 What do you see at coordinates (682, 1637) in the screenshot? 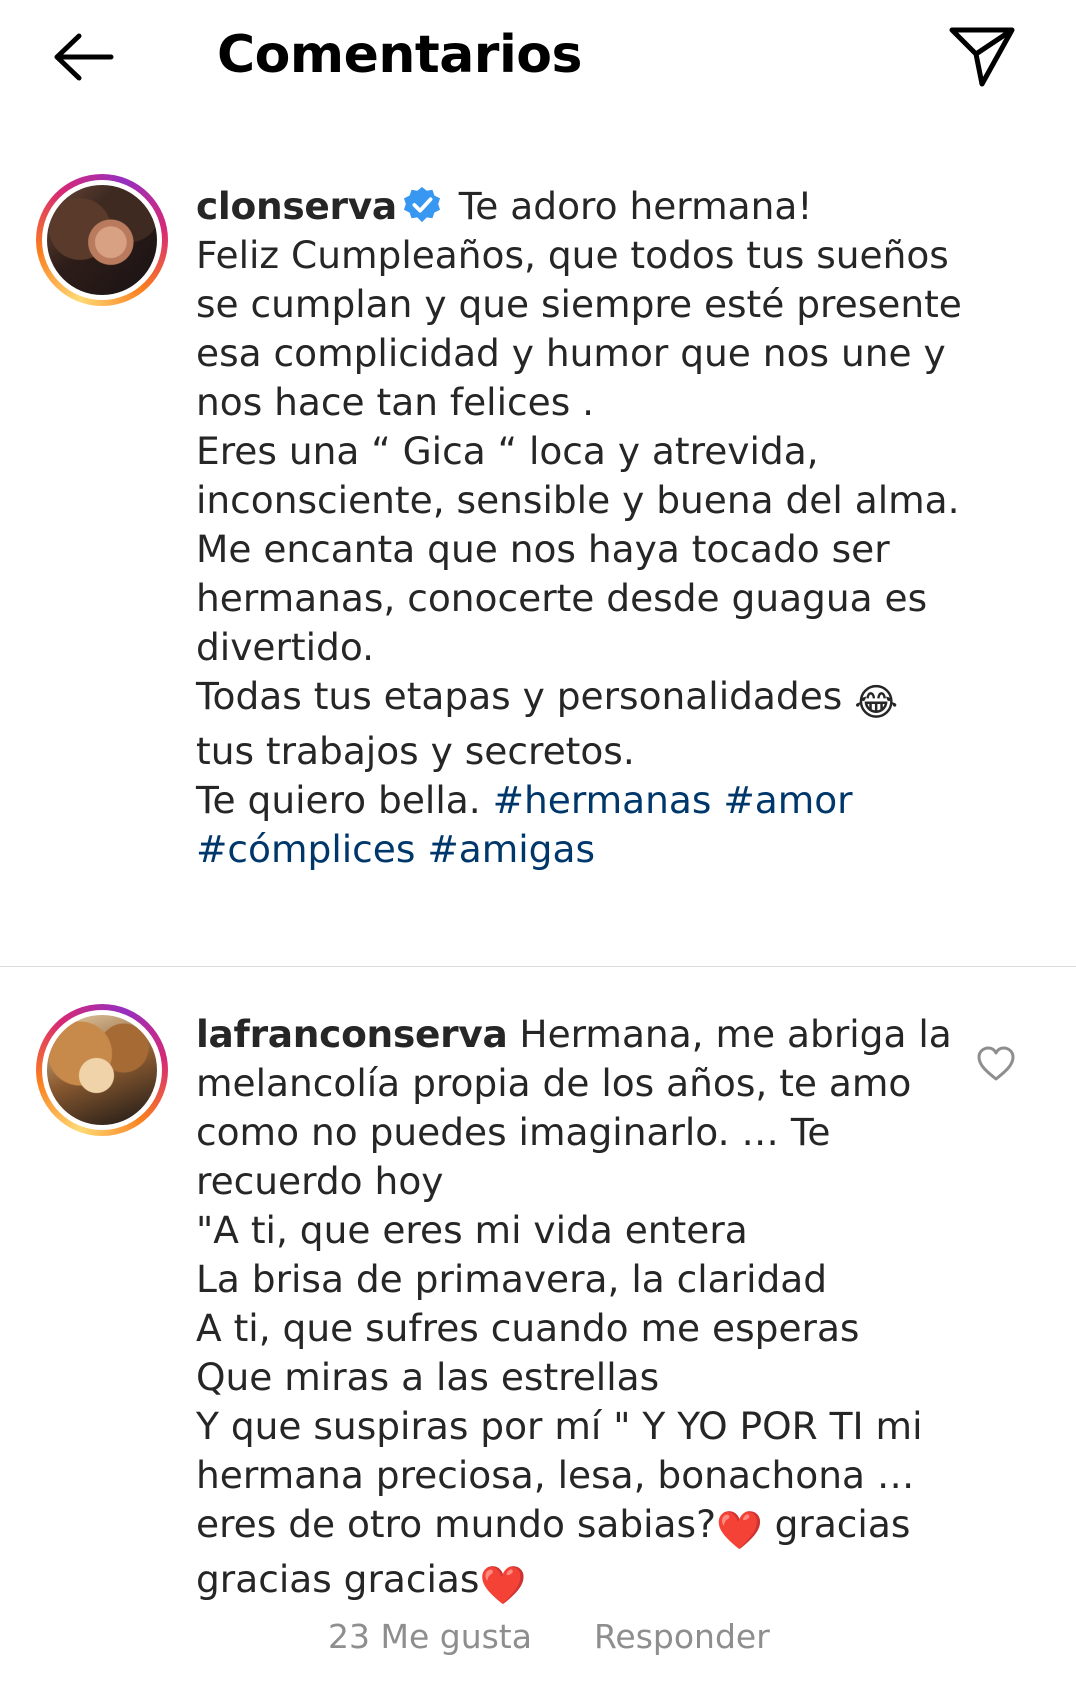
I see `reply-button: Responder` at bounding box center [682, 1637].